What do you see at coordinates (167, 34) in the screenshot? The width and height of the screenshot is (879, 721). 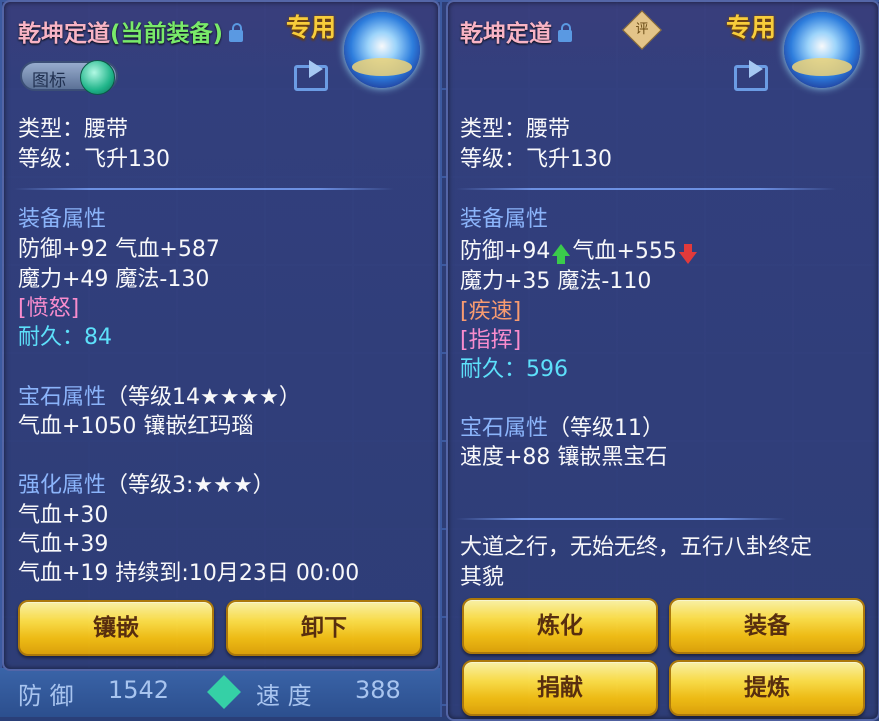 I see `current-equipped-tag: (当前装备)` at bounding box center [167, 34].